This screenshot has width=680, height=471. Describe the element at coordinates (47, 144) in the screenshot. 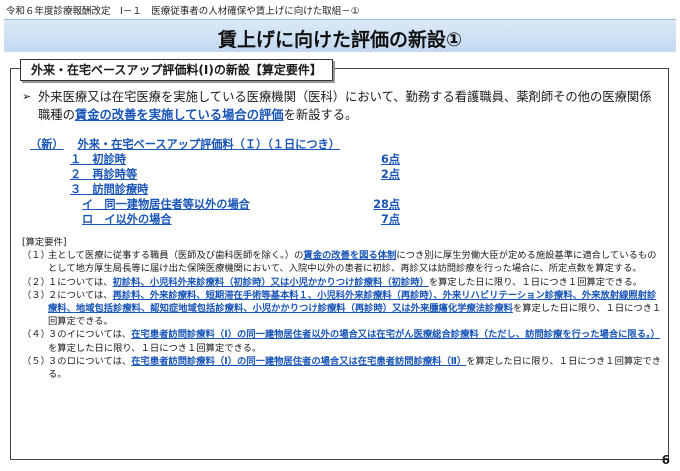

I see `new-tag: （新）` at that location.